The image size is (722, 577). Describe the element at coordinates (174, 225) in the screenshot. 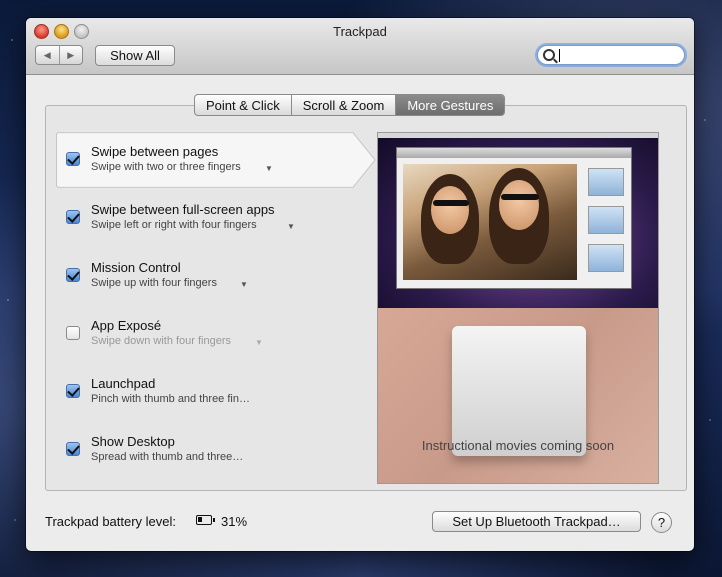

I see `gesture-subtitle: Swipe left or right with four fingers` at that location.